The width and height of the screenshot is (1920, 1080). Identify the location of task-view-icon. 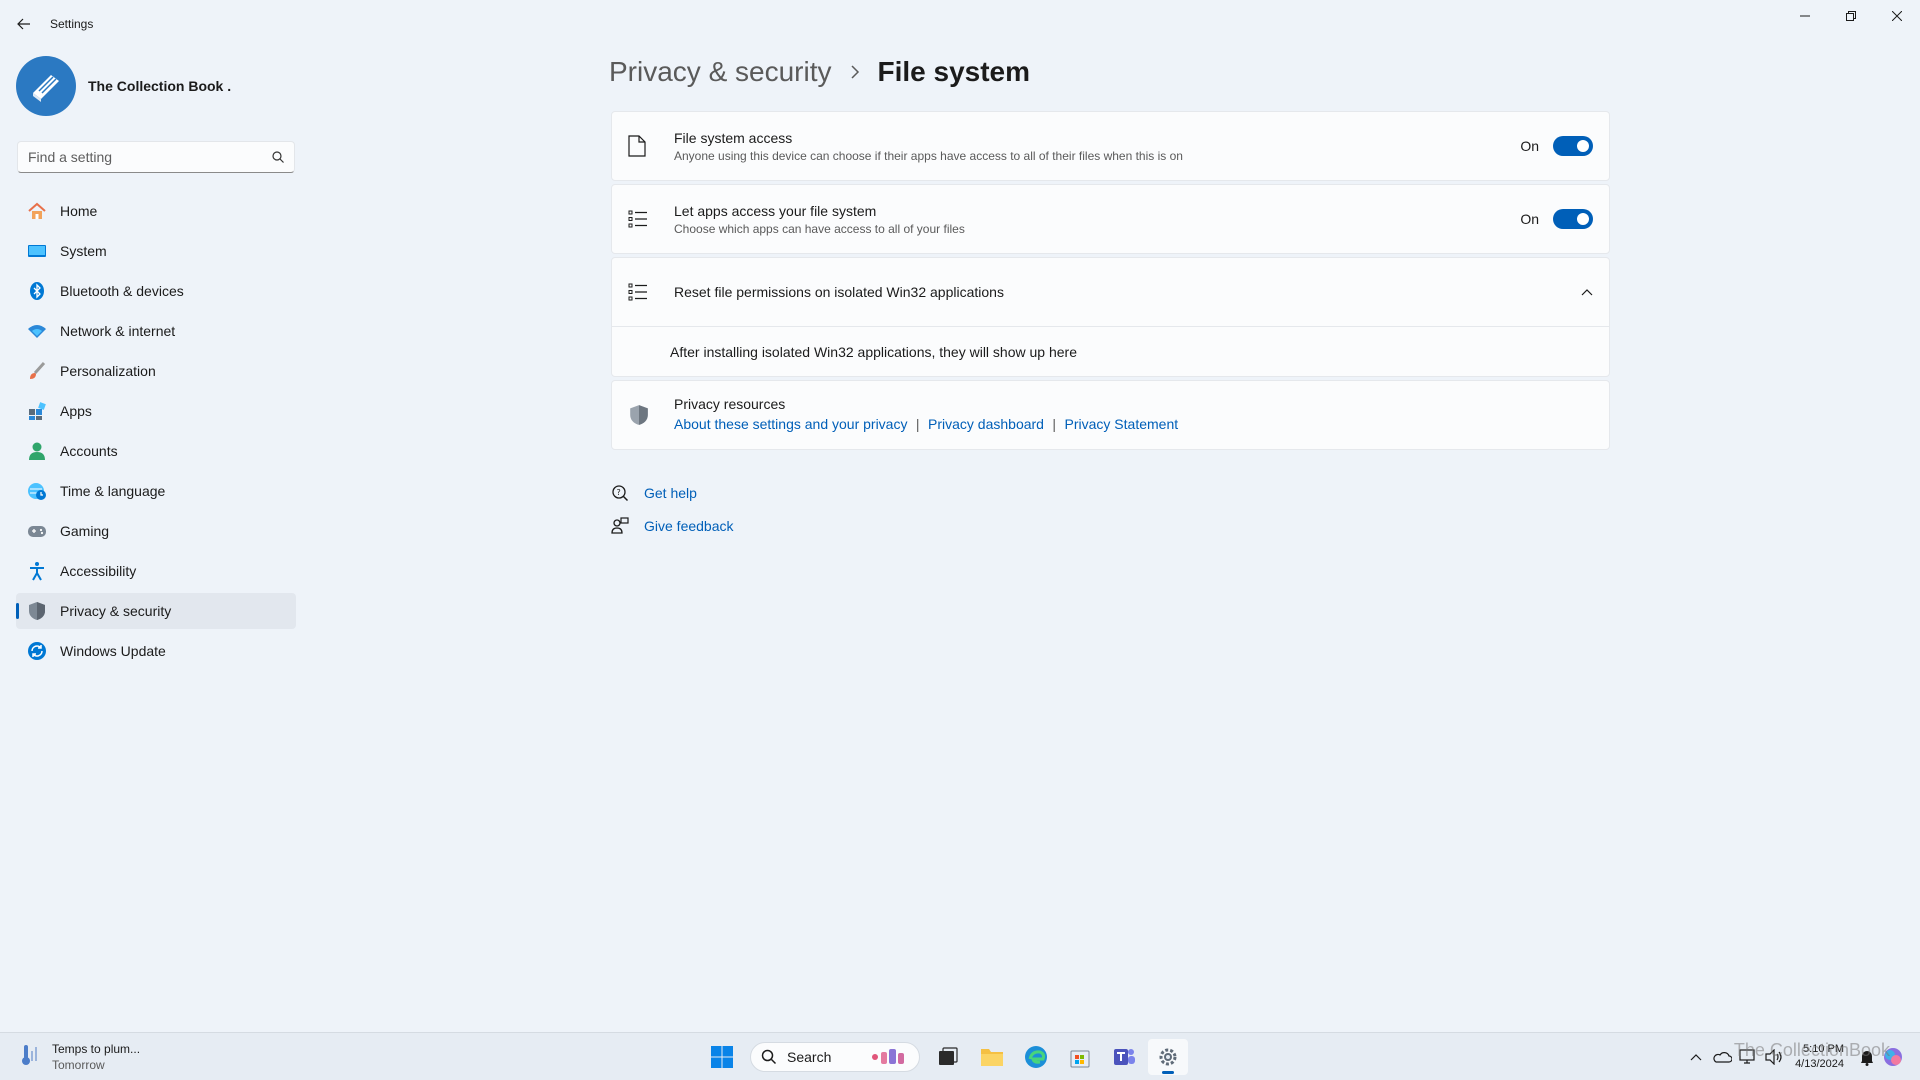
(948, 1056).